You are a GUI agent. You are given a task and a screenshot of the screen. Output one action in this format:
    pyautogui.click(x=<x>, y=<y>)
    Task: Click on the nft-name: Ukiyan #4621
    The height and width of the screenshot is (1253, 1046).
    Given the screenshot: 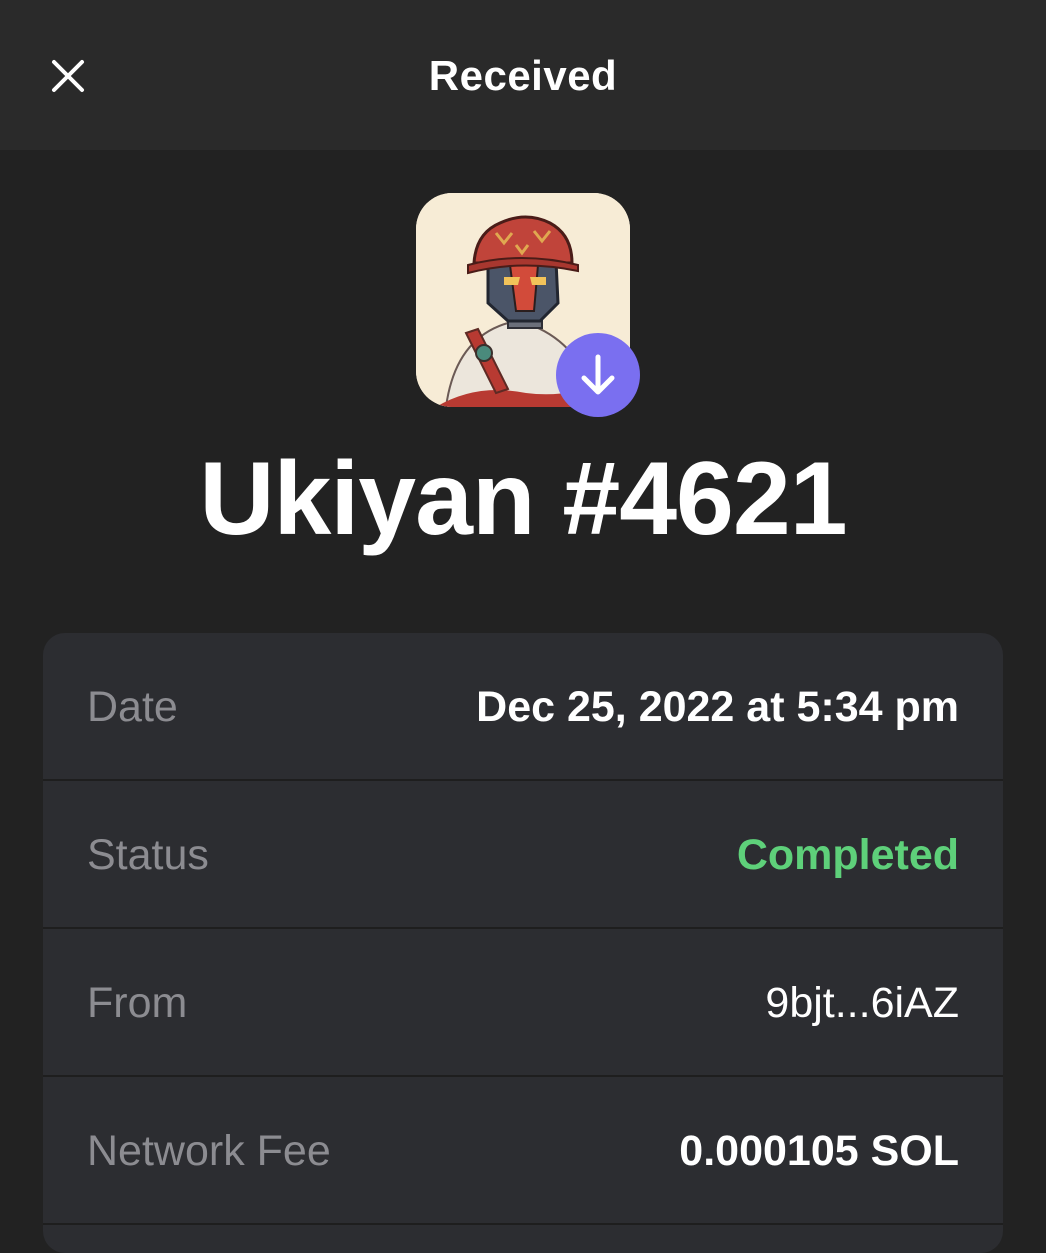 What is the action you would take?
    pyautogui.click(x=523, y=499)
    